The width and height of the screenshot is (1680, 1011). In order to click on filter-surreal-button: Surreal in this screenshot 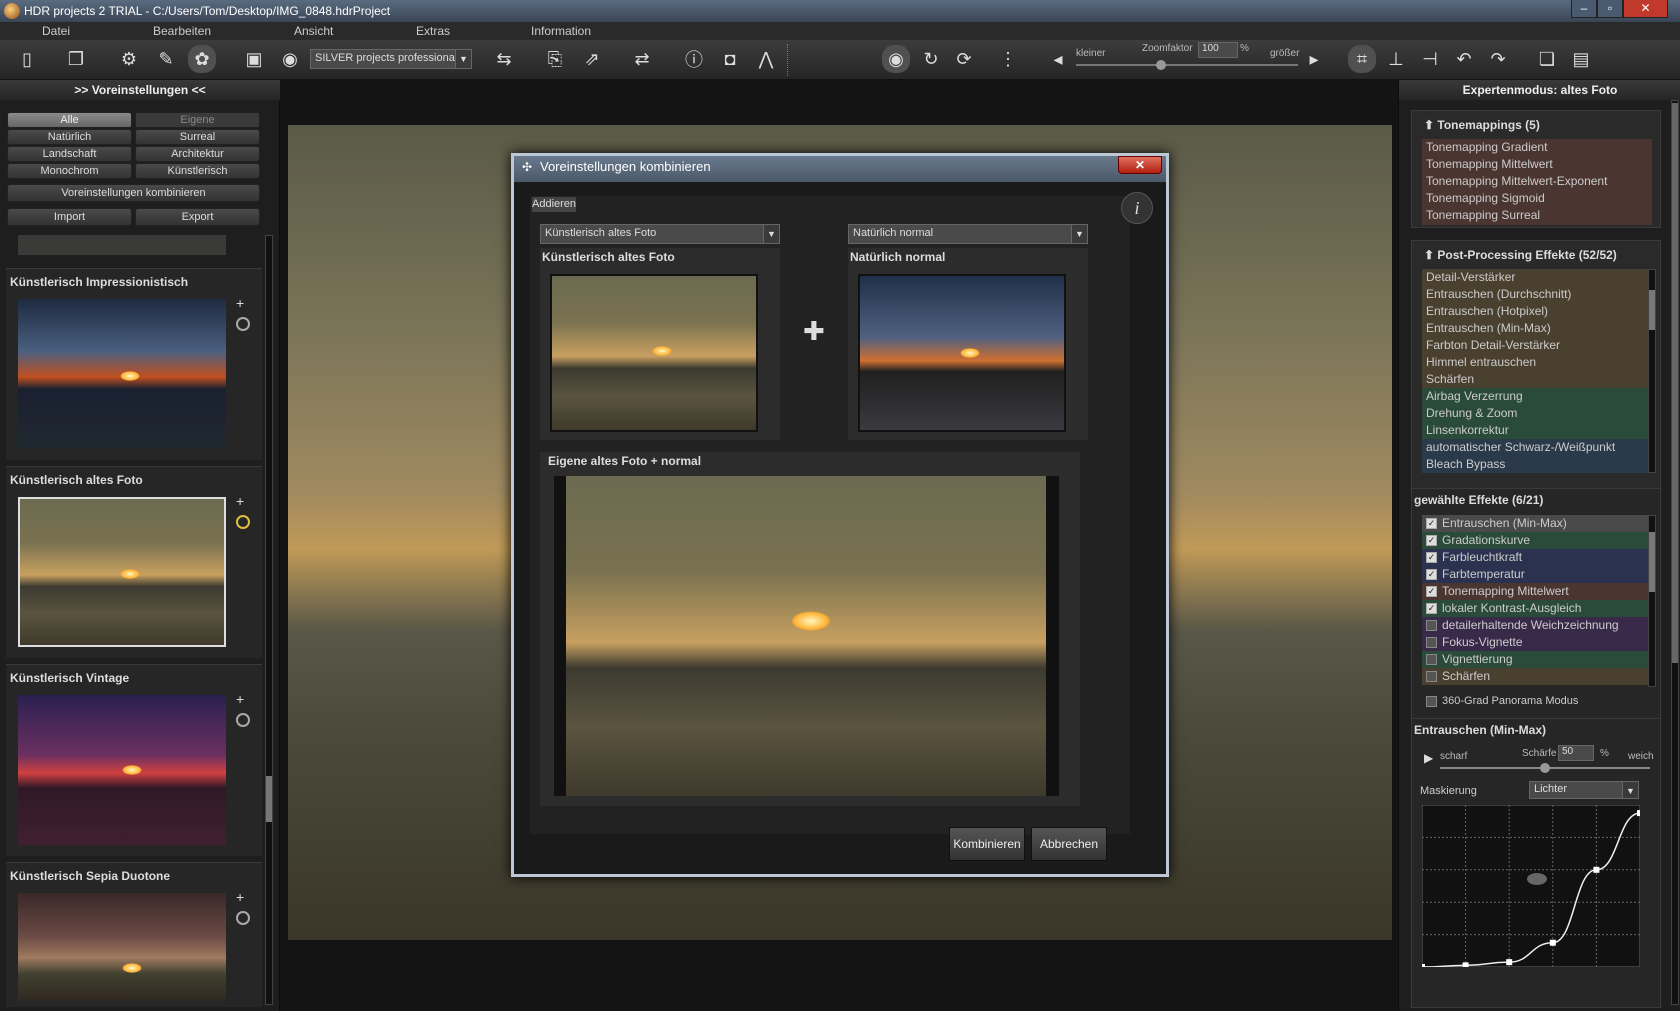, I will do `click(197, 137)`.